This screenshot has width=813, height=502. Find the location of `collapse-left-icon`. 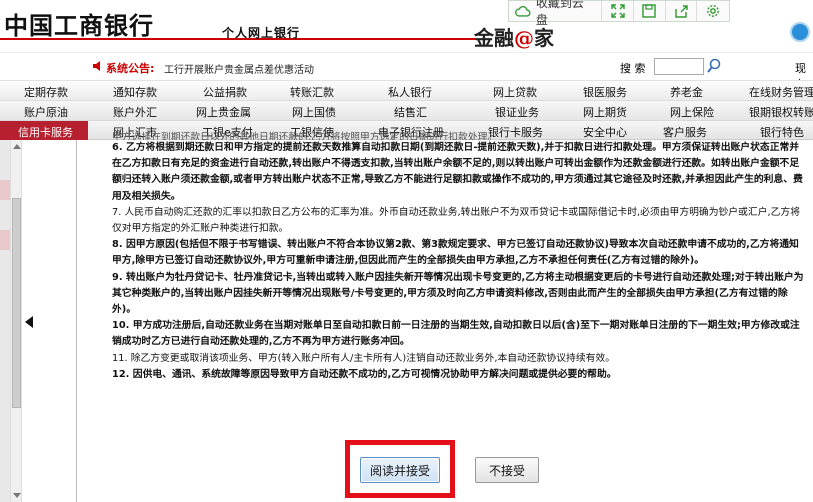

collapse-left-icon is located at coordinates (29, 322).